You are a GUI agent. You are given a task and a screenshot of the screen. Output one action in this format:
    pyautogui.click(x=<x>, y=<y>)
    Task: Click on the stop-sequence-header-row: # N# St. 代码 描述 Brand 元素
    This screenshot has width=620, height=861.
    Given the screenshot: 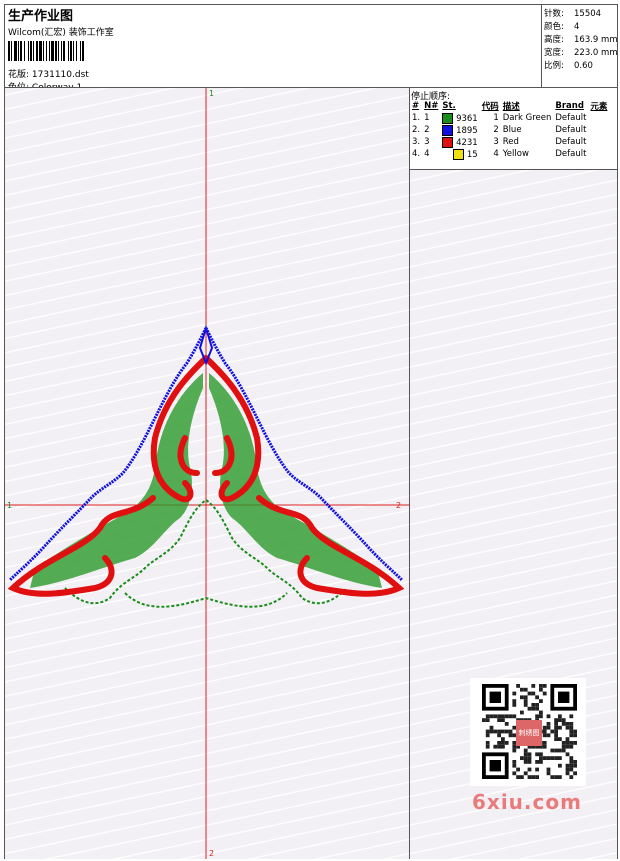 What is the action you would take?
    pyautogui.click(x=509, y=106)
    